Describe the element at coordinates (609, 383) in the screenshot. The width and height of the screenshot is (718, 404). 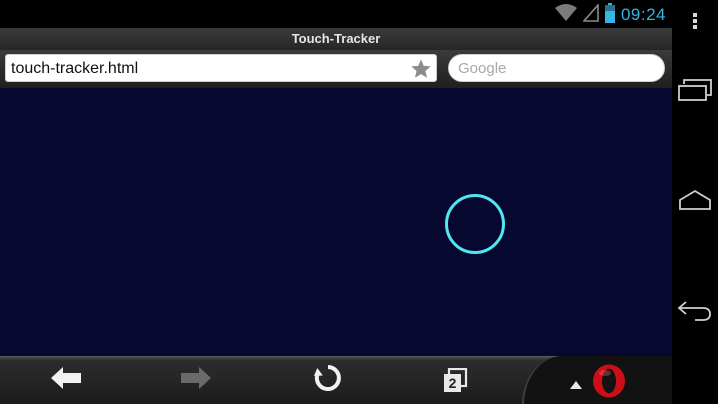
I see `opera-menu-icon` at that location.